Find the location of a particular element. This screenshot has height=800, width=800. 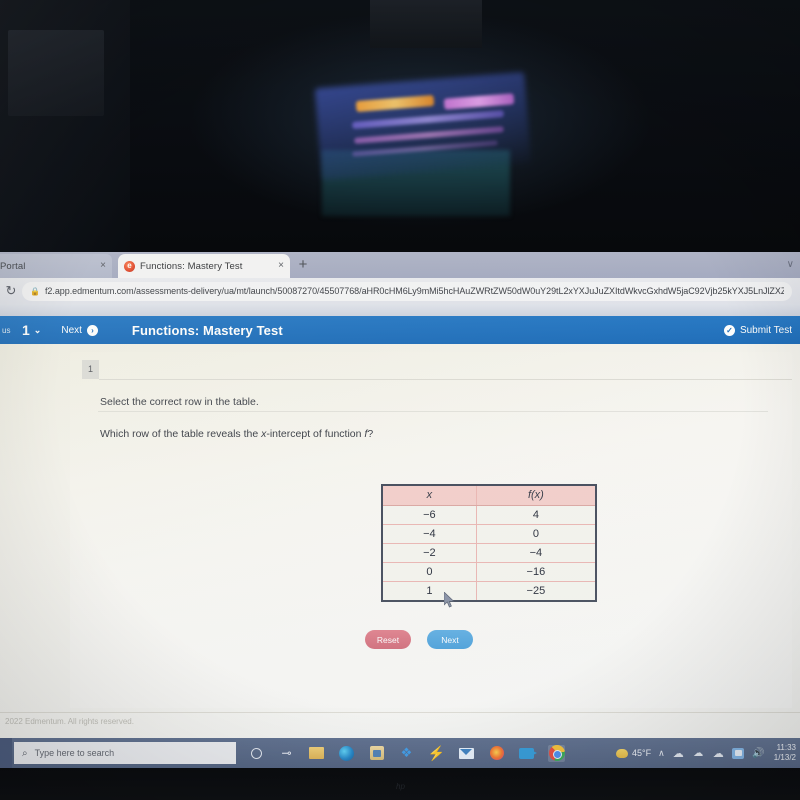

monitor-brand-logo: hp is located at coordinates (400, 786).